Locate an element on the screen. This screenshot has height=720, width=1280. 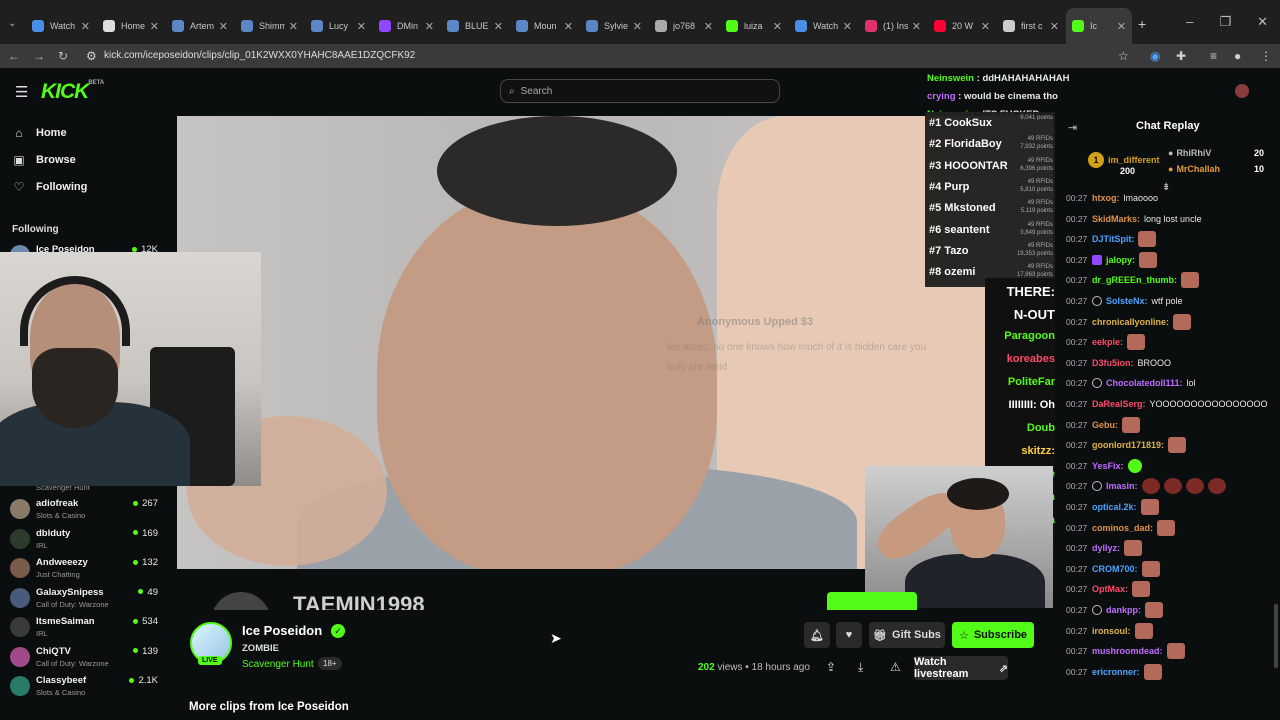
browser-tab: Artem ✕ is located at coordinates (200, 26).